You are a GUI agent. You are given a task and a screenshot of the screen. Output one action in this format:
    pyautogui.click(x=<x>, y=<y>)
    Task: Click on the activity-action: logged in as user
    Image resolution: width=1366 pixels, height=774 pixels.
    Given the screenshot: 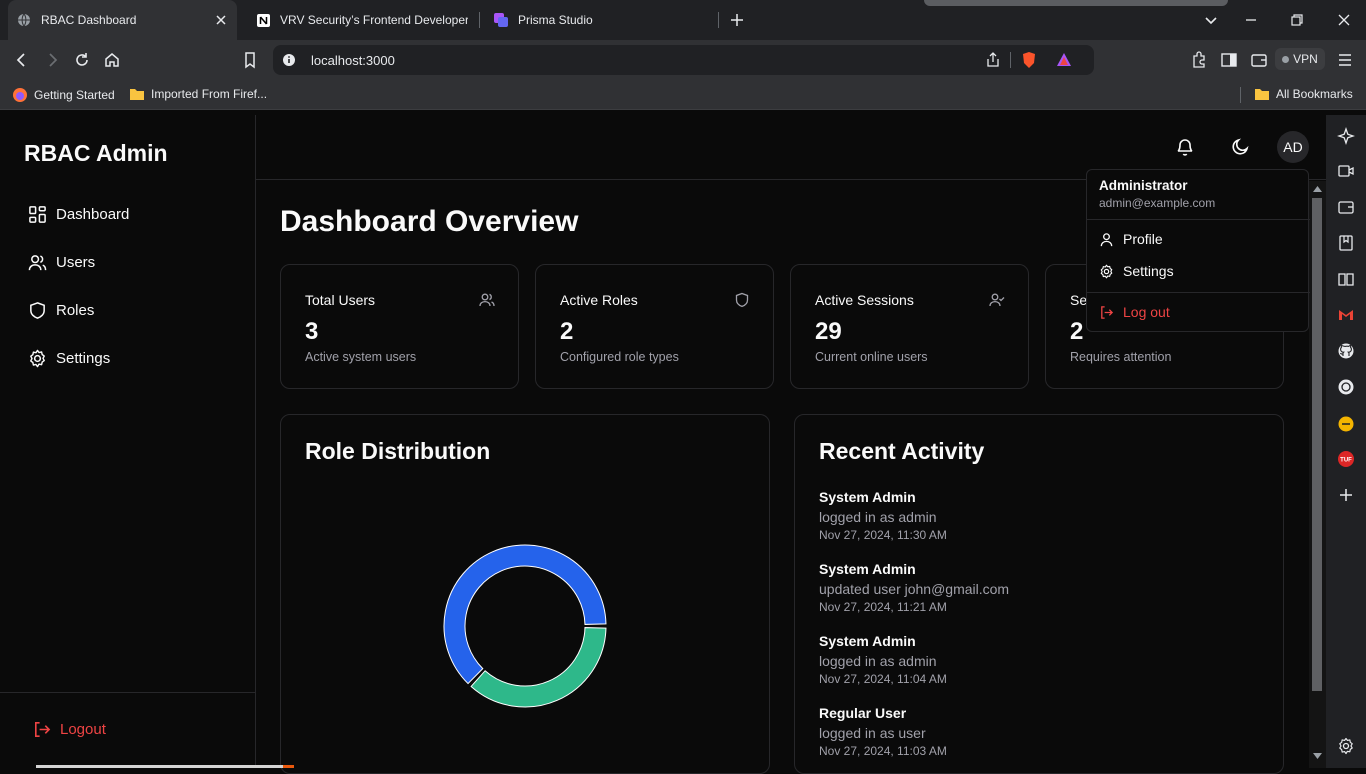 What is the action you would take?
    pyautogui.click(x=872, y=733)
    